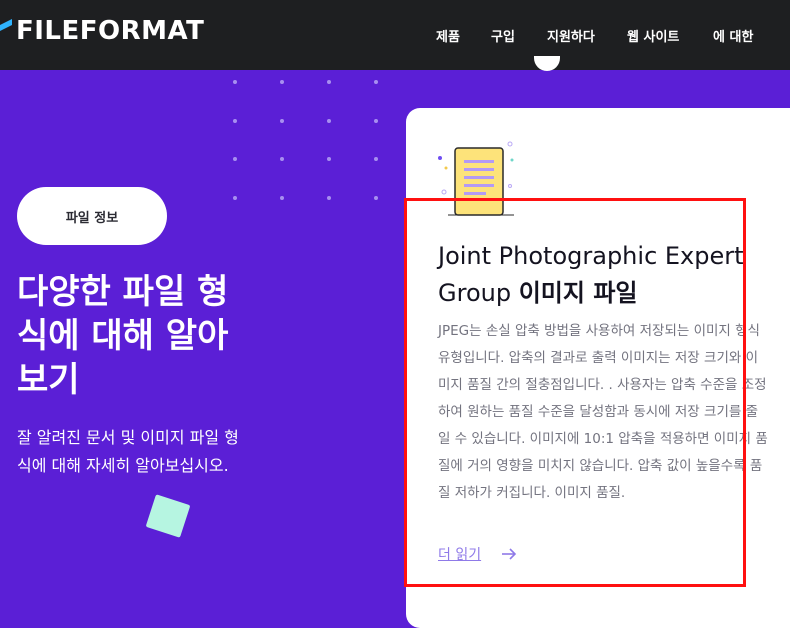  Describe the element at coordinates (123, 336) in the screenshot. I see `hero-title: 다양한 파일 형식에 대해 알아보기` at that location.